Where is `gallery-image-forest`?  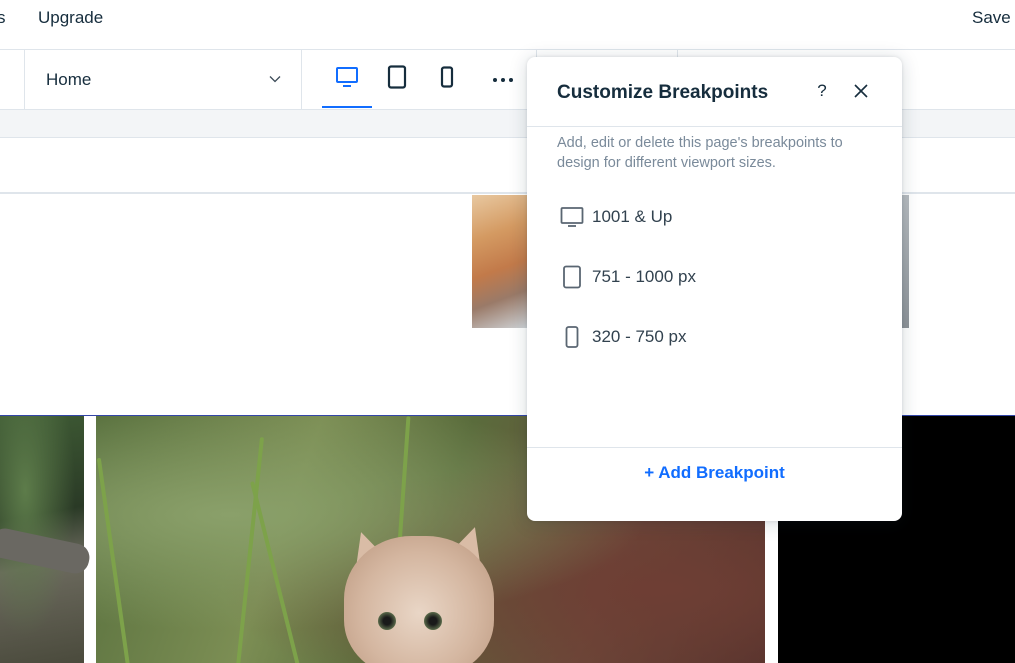 gallery-image-forest is located at coordinates (46, 539).